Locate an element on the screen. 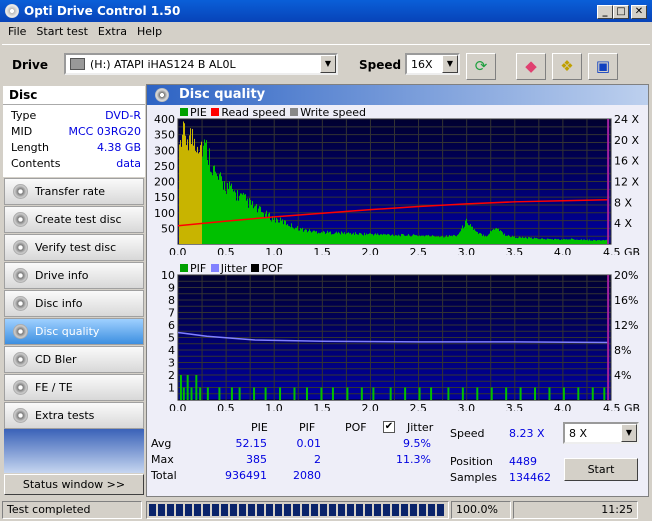 The width and height of the screenshot is (652, 521). minimize-button: _ is located at coordinates (605, 12).